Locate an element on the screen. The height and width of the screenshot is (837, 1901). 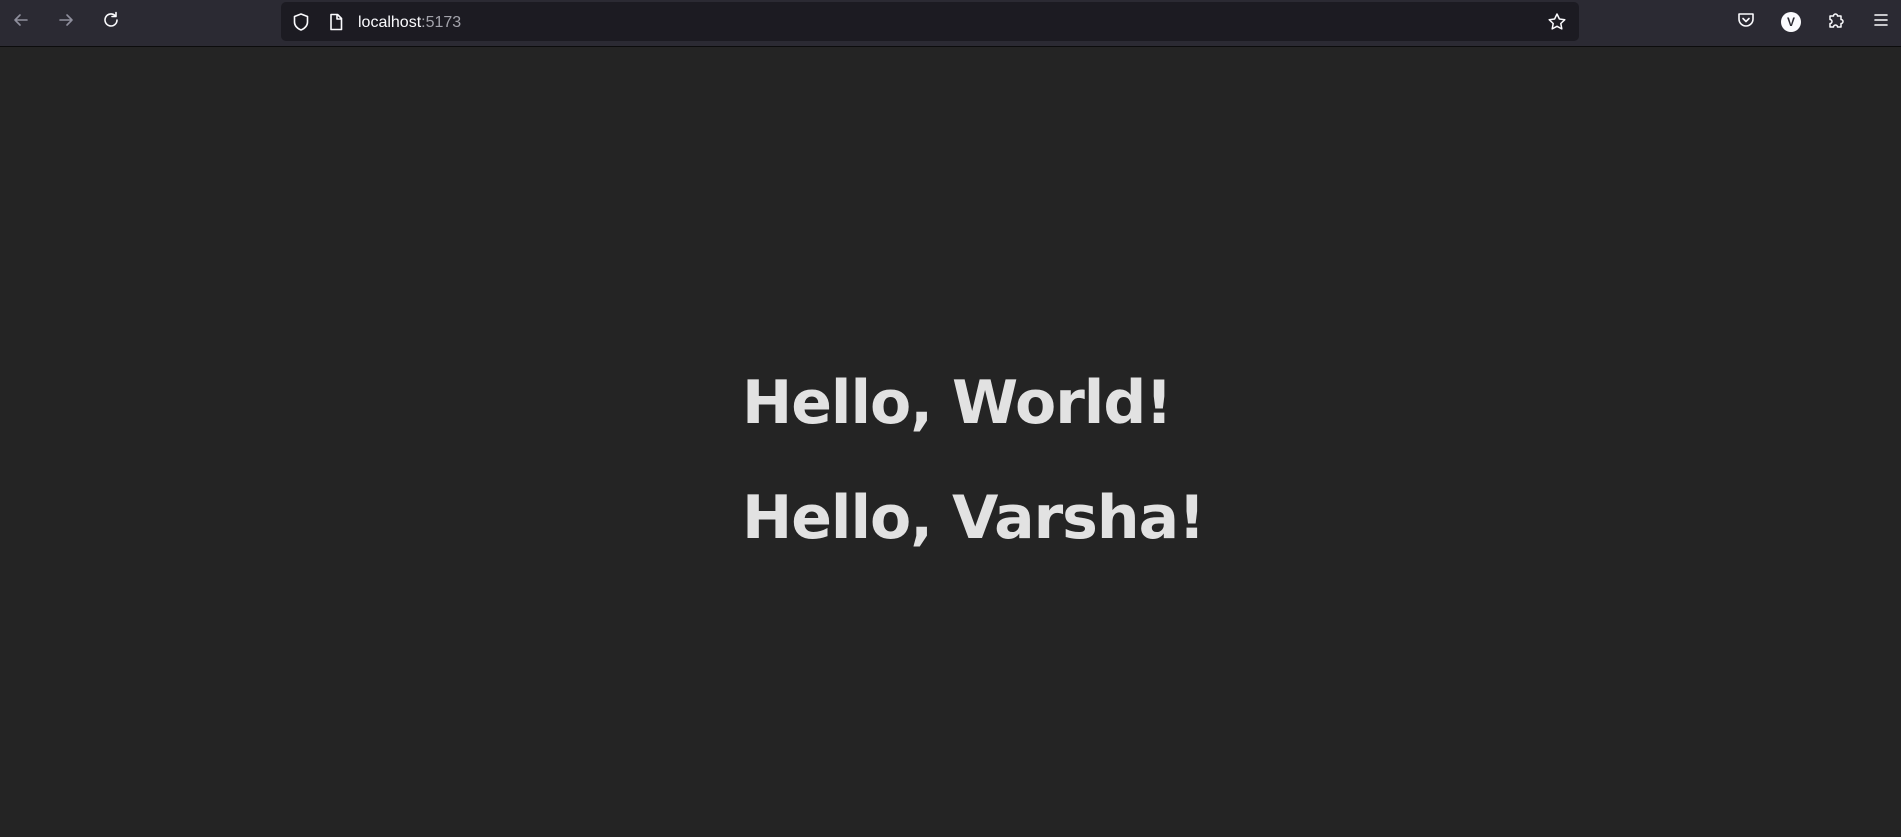
hamburger-icon is located at coordinates (1881, 22).